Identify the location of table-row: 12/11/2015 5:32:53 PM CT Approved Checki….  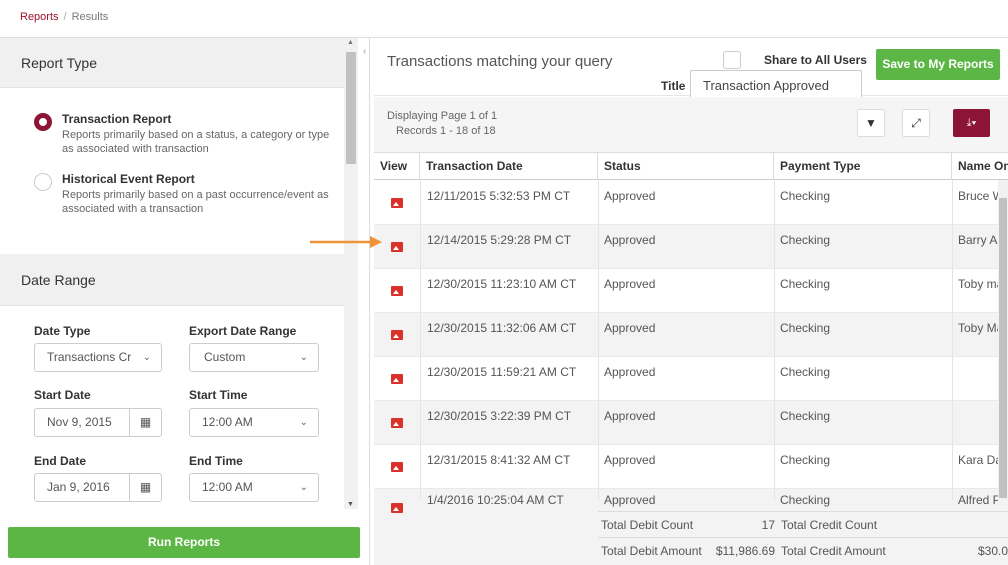
(691, 203).